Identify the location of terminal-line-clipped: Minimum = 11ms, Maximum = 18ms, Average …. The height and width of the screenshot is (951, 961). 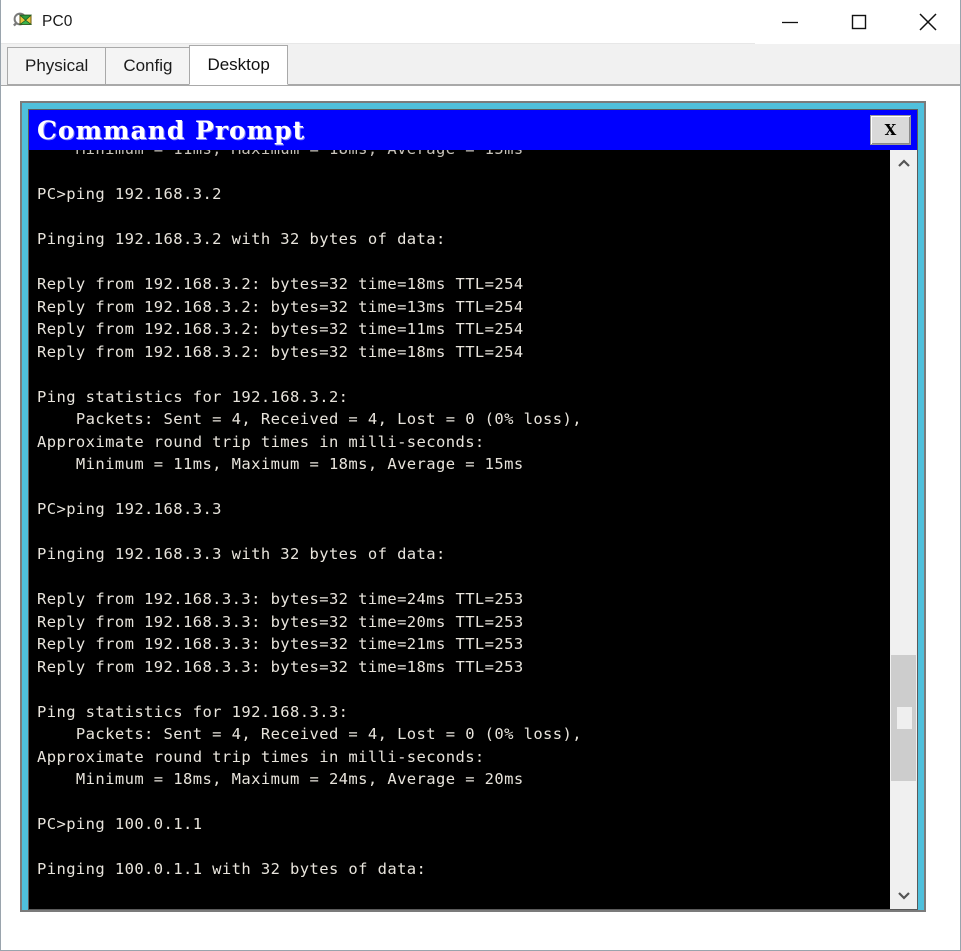
(309, 155).